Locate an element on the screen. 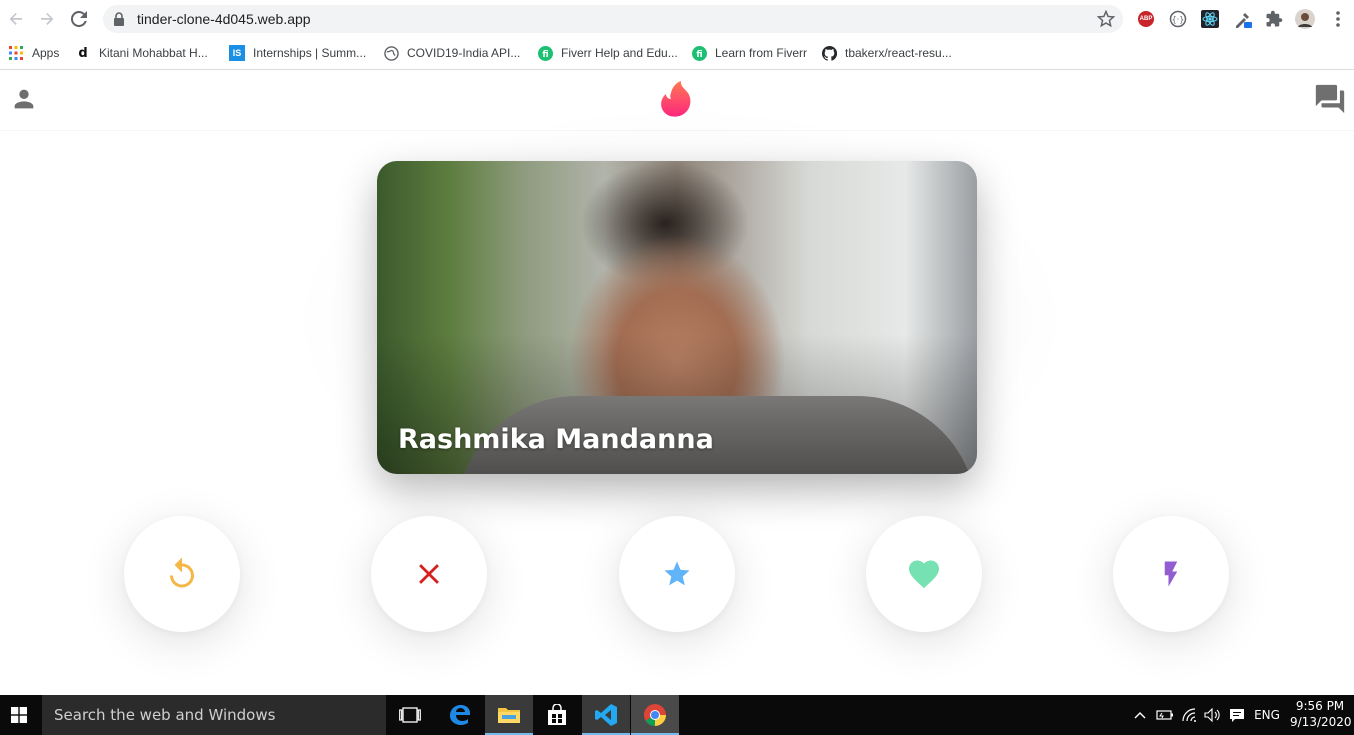 The height and width of the screenshot is (735, 1354). forward-button is located at coordinates (47, 19).